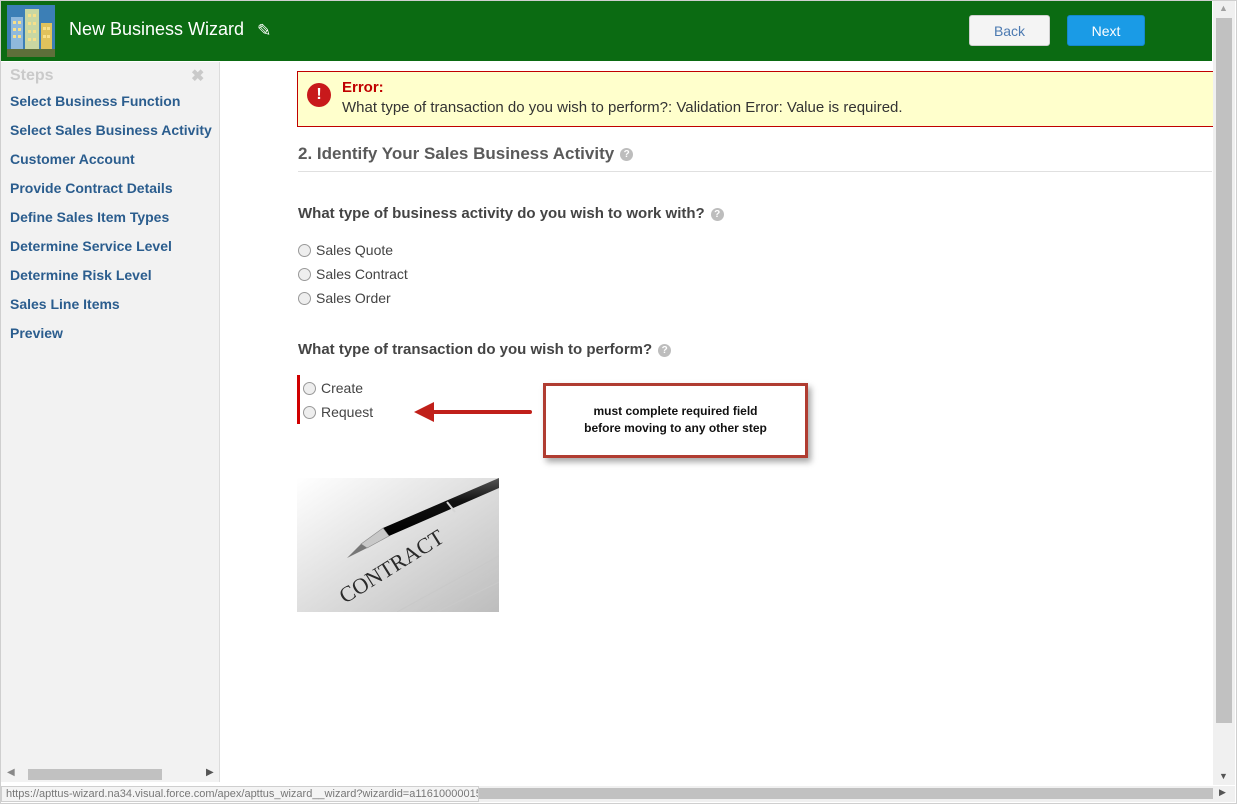  I want to click on scroll-left-arrow-icon: ◀, so click(11, 772).